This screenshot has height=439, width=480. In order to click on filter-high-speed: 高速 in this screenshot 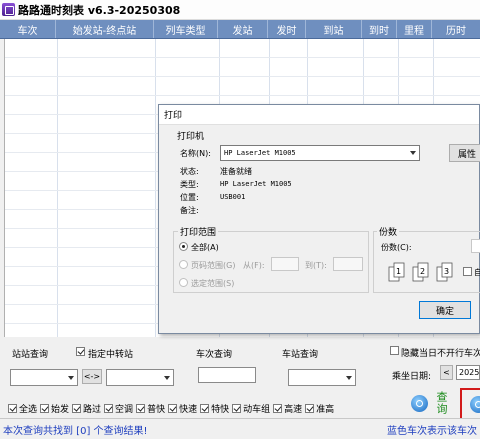, I will do `click(287, 408)`.